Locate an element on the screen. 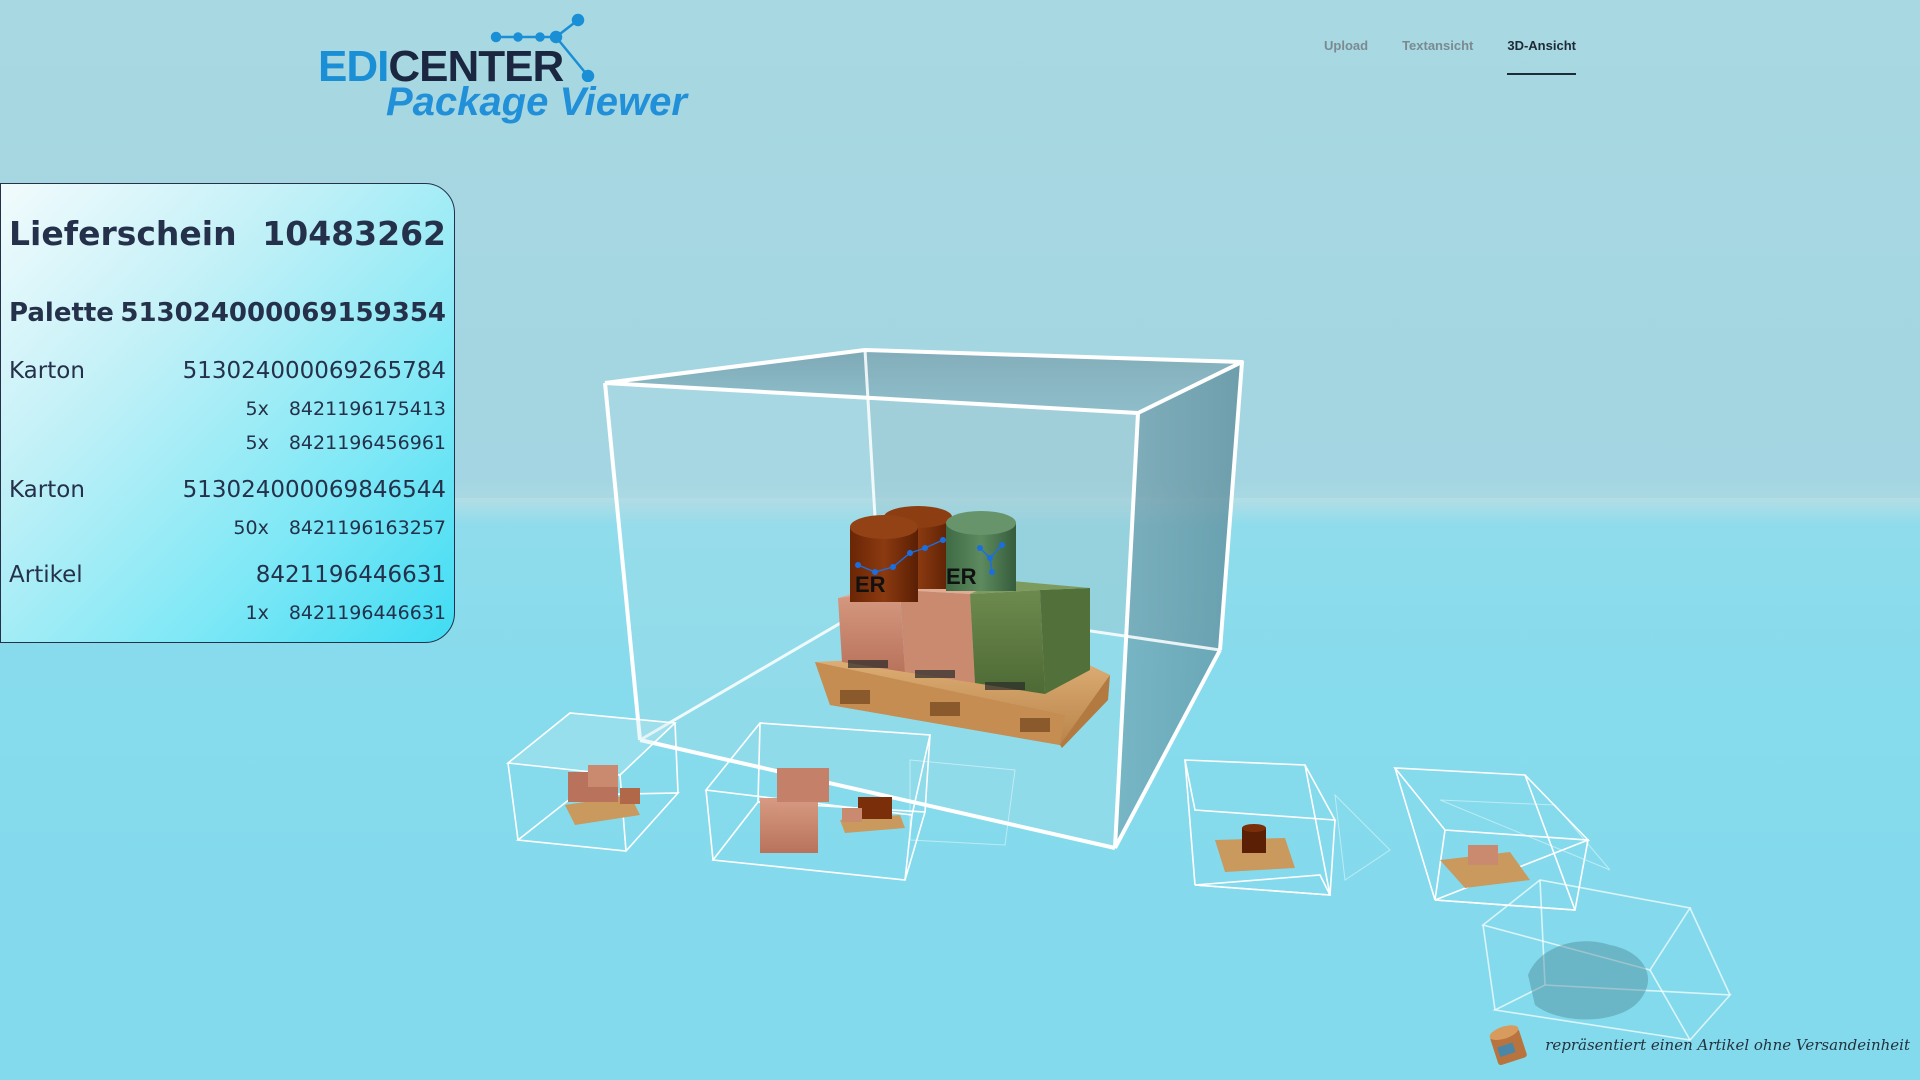 Image resolution: width=1920 pixels, height=1080 pixels. logo-product-name: Package Viewer is located at coordinates (536, 102).